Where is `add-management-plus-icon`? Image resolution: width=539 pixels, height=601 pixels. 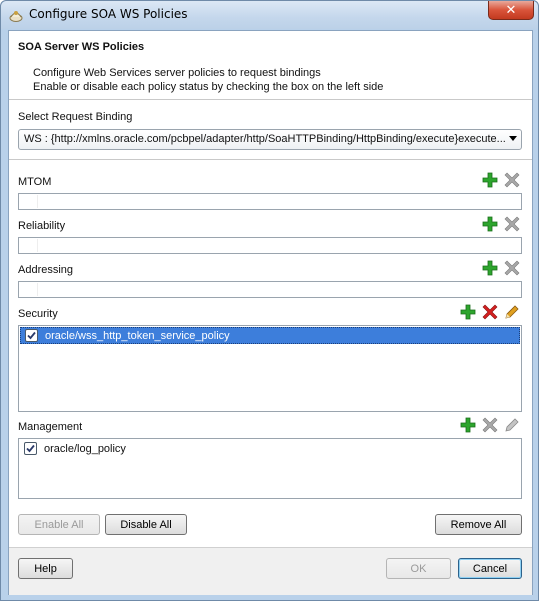 add-management-plus-icon is located at coordinates (468, 425).